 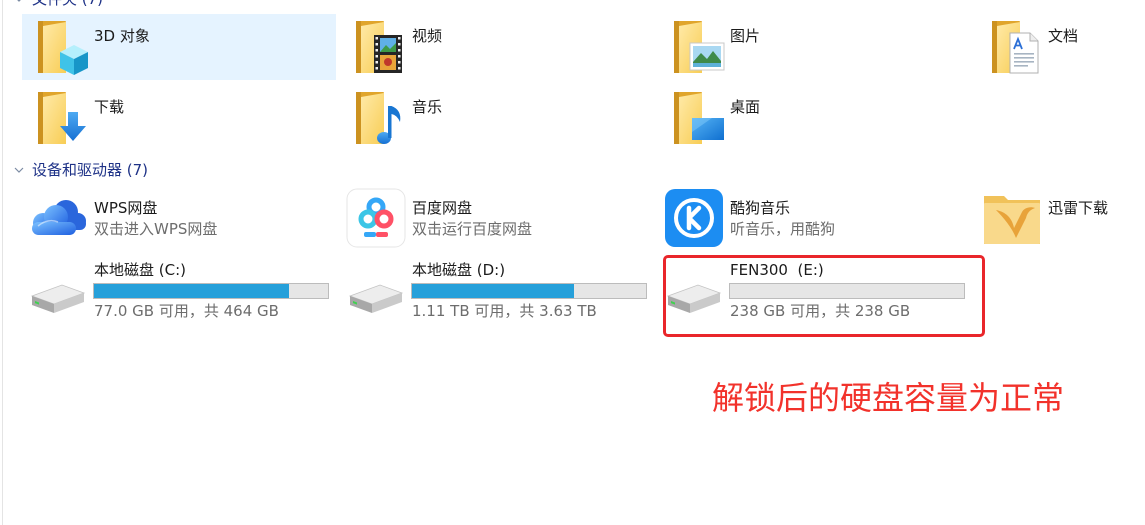 What do you see at coordinates (1058, 219) in the screenshot?
I see `device-xunlei-download: 迅雷下载` at bounding box center [1058, 219].